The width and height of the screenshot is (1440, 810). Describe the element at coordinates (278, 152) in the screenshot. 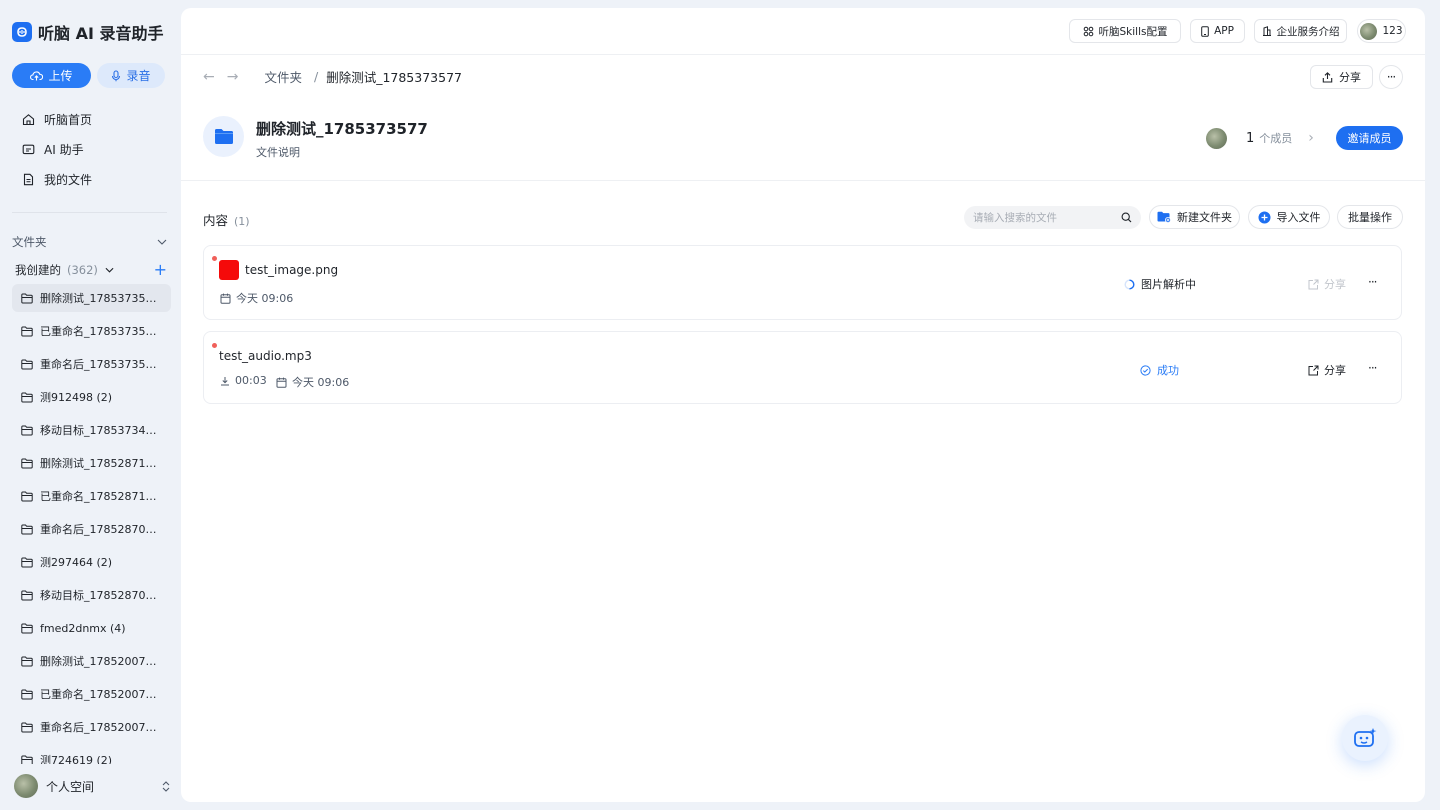

I see `folder-description: 文件说明` at that location.